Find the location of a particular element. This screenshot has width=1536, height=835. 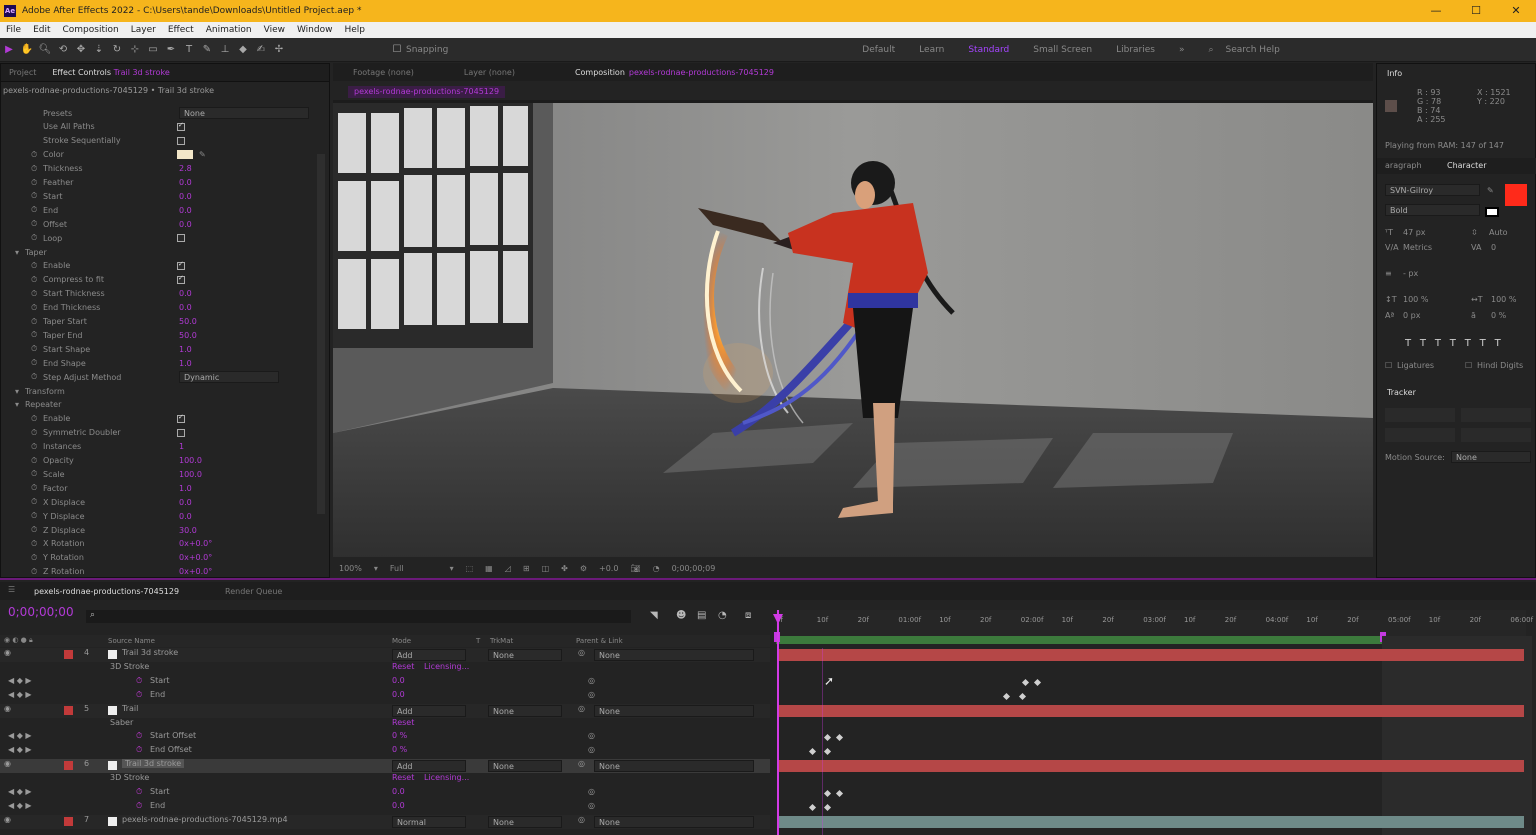

property-name: End Offset is located at coordinates (171, 749).